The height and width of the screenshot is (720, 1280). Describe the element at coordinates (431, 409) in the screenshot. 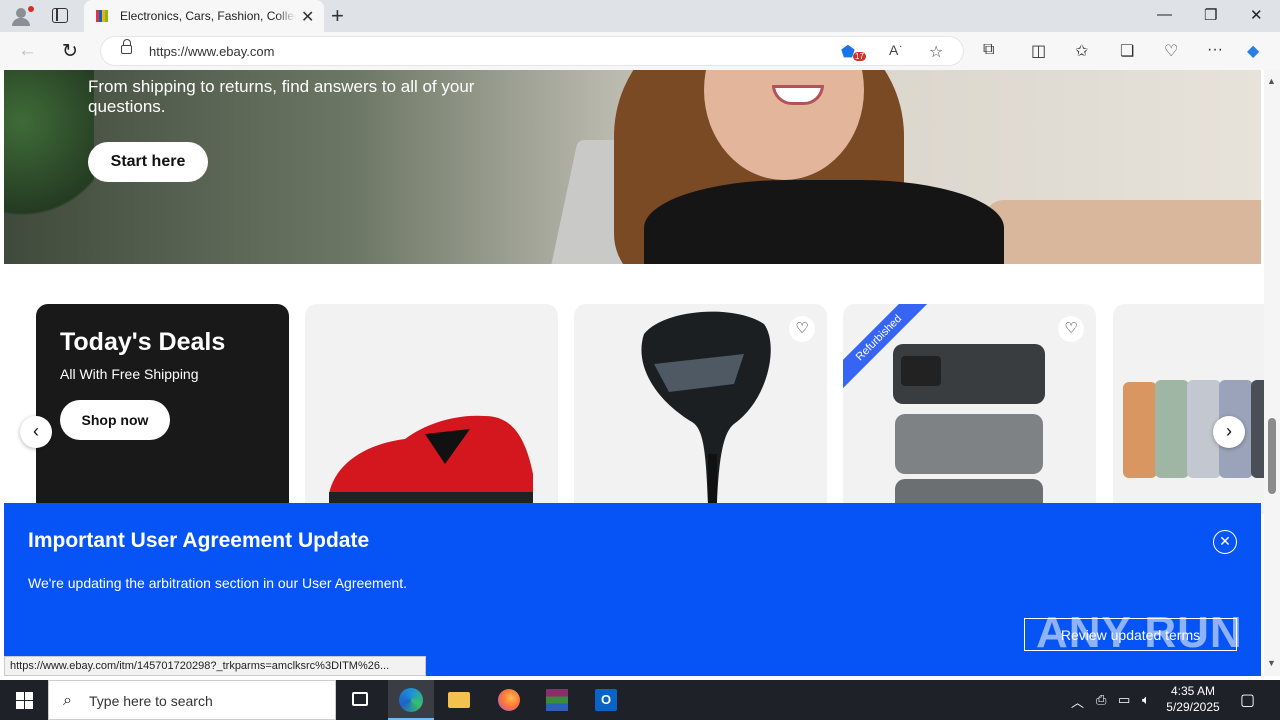

I see `product-card-sneaker` at that location.